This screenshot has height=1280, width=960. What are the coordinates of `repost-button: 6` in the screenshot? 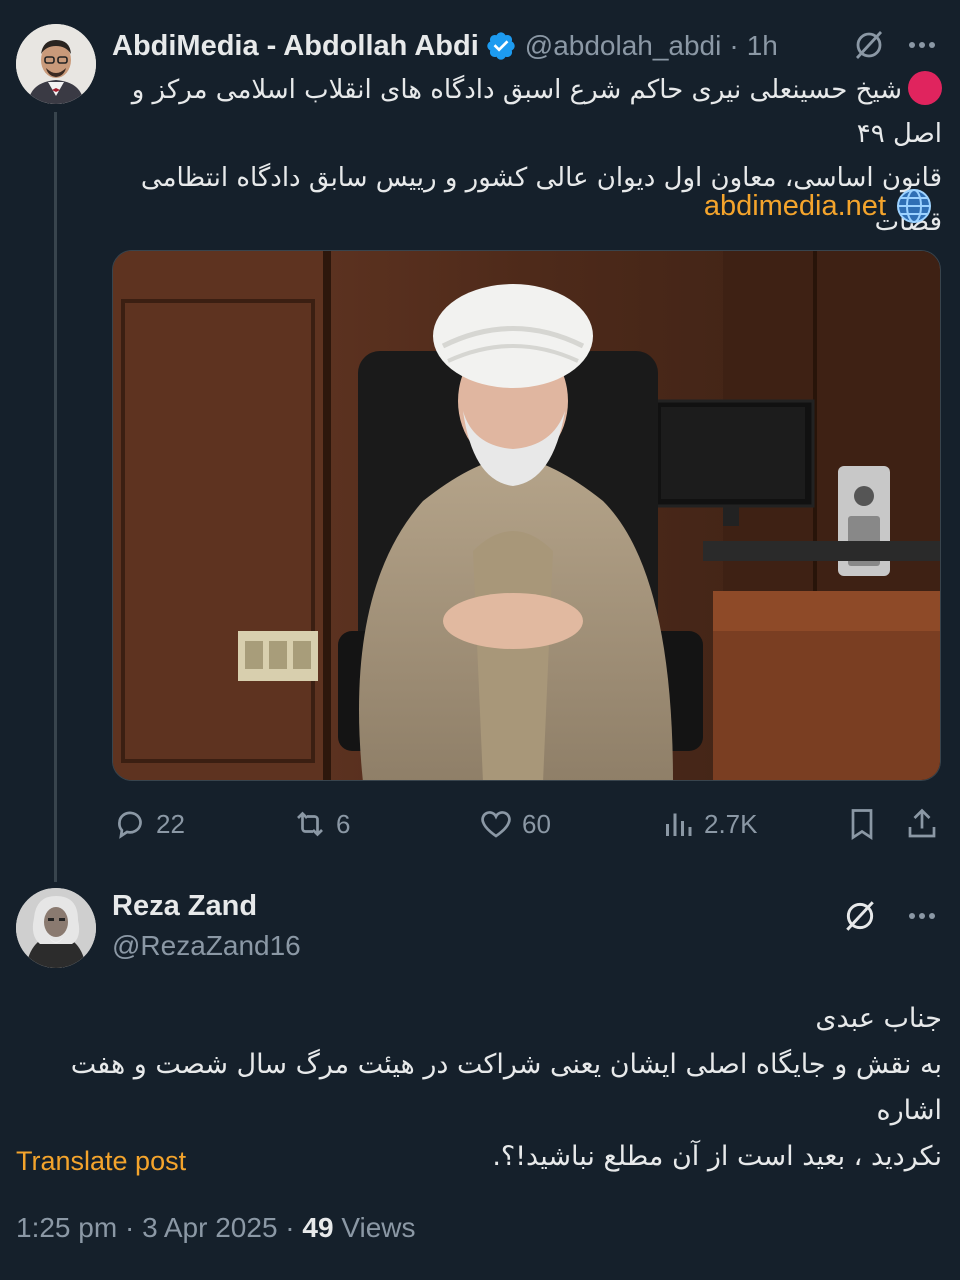 It's located at (321, 824).